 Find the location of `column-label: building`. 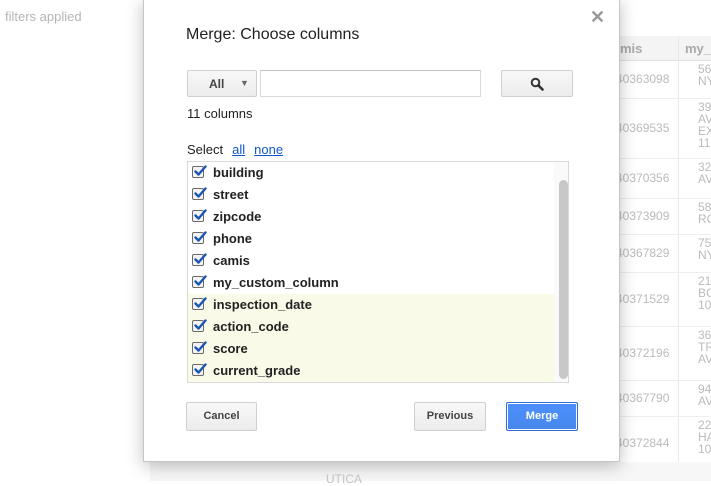

column-label: building is located at coordinates (238, 172).